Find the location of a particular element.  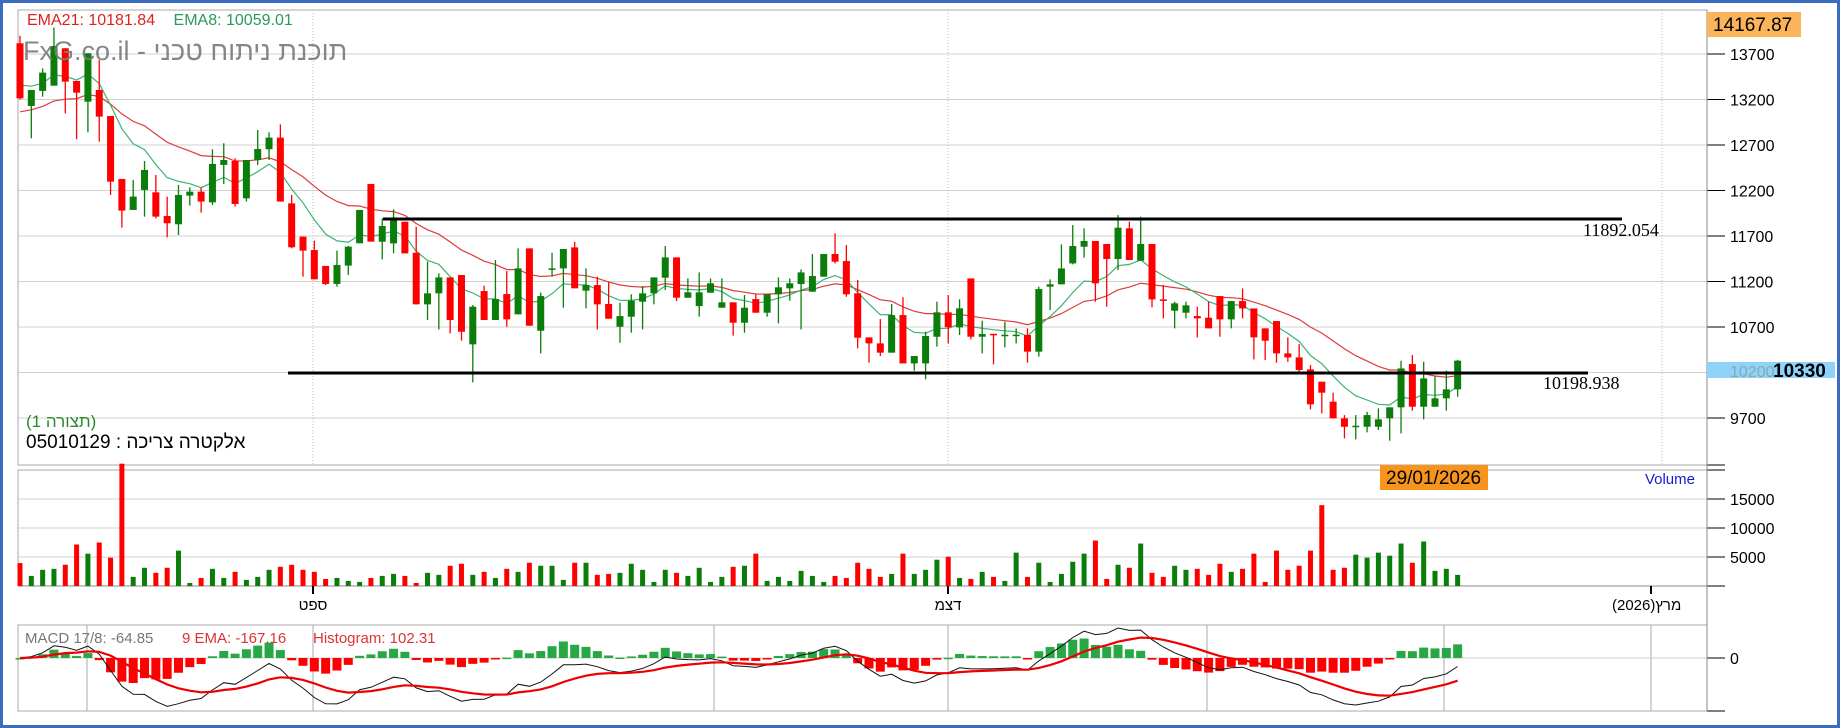

volume-label: Volume is located at coordinates (1670, 479).